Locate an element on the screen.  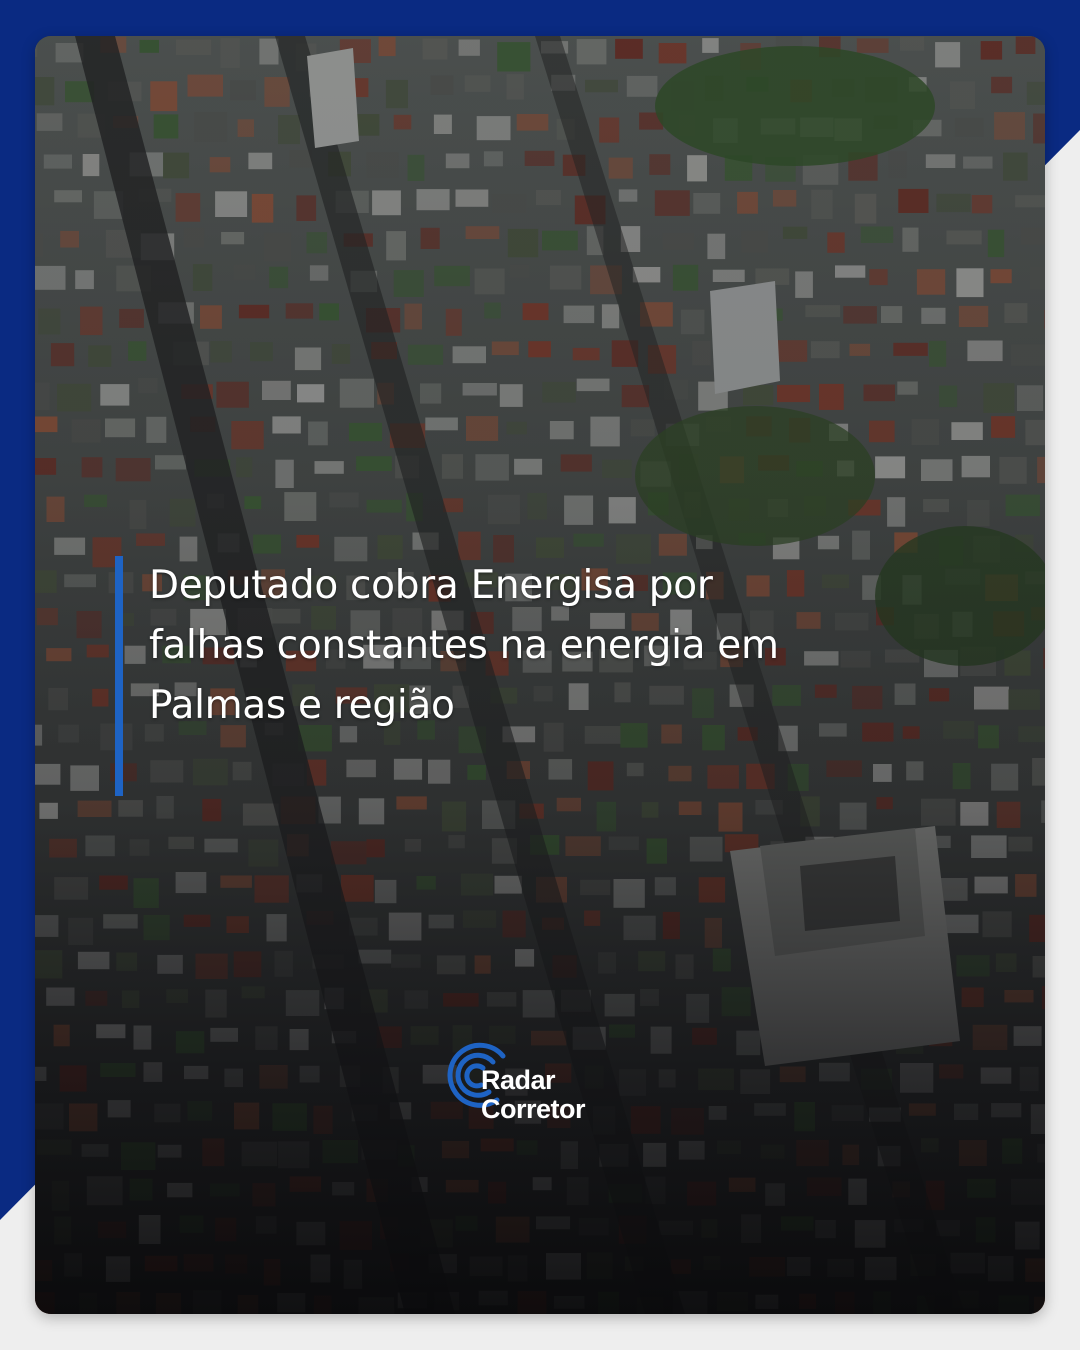
logo-word-radar: Radar is located at coordinates (518, 1080).